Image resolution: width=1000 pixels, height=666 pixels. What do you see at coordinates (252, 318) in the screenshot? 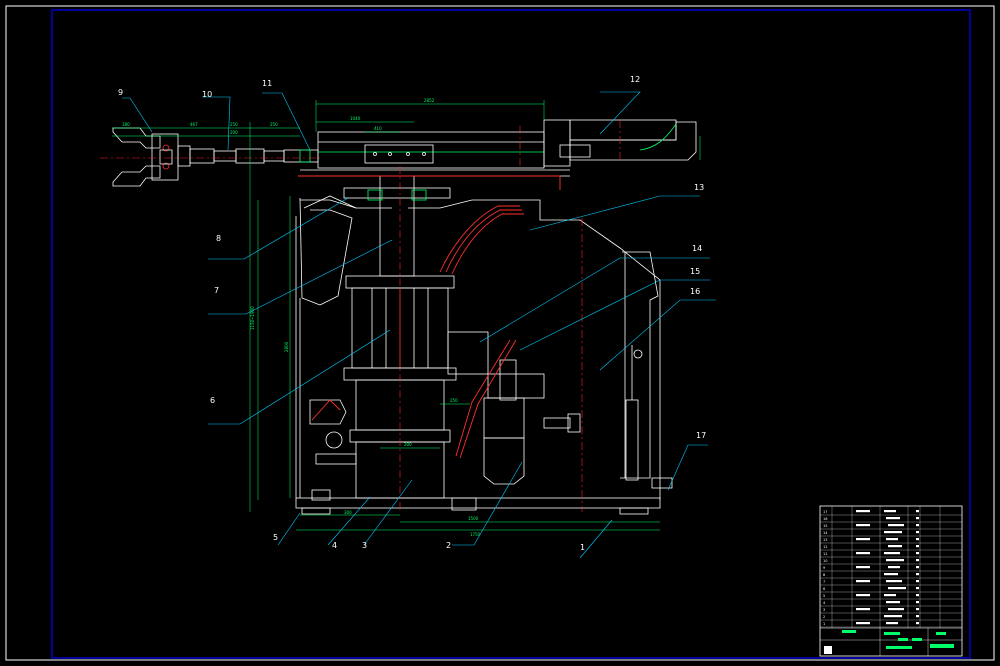
I see `dim-vertical-total: 1150~1900` at bounding box center [252, 318].